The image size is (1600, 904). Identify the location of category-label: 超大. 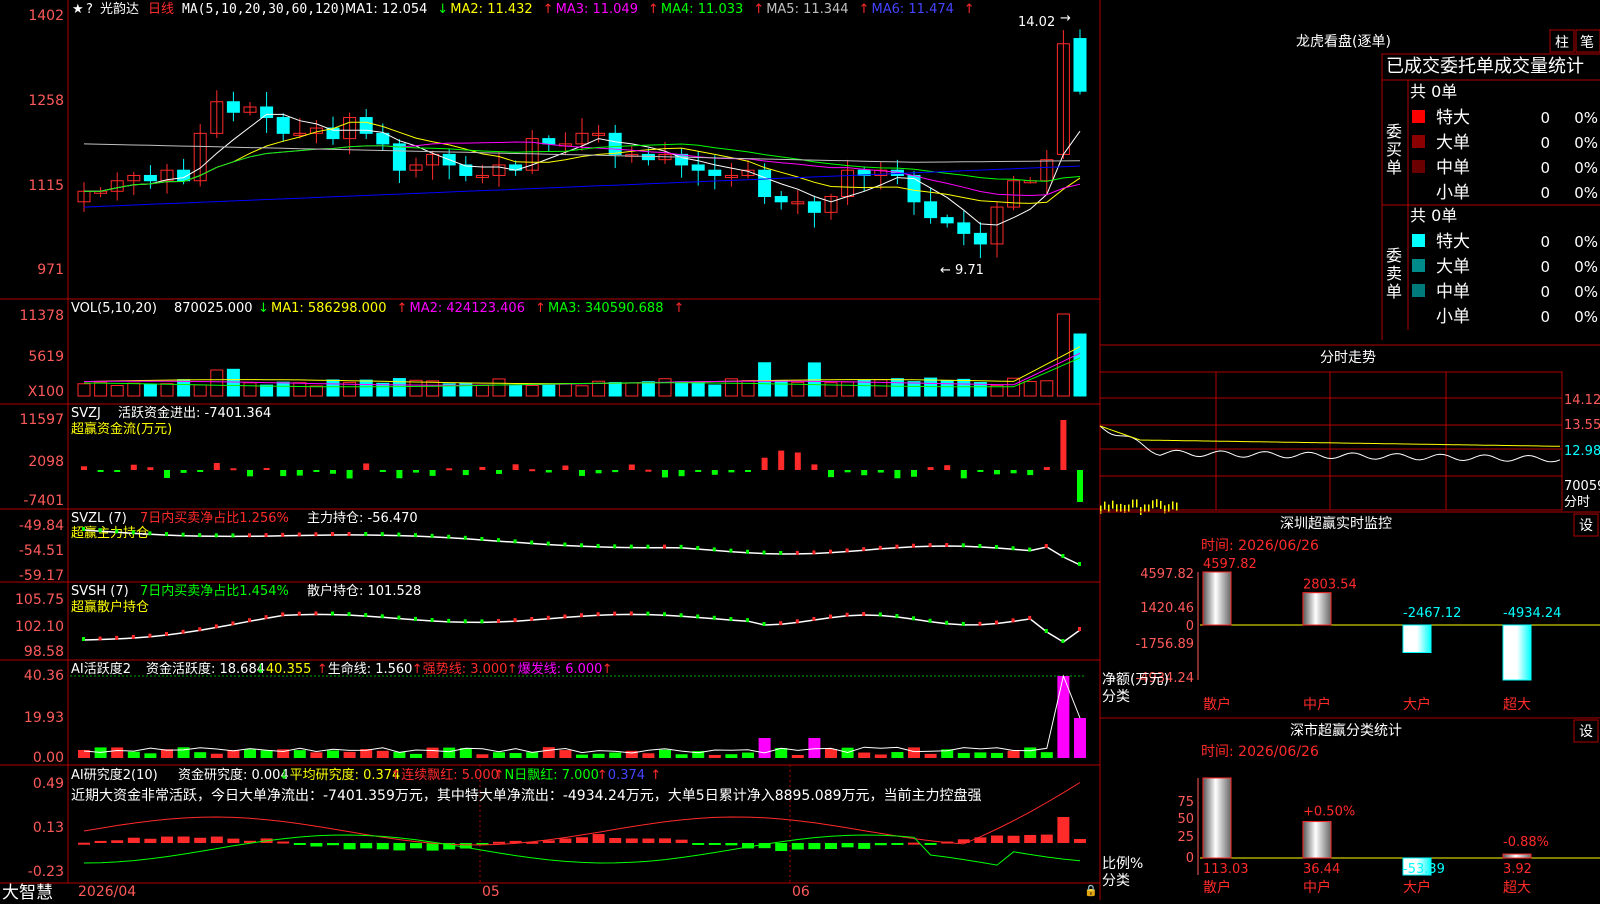
(1517, 888).